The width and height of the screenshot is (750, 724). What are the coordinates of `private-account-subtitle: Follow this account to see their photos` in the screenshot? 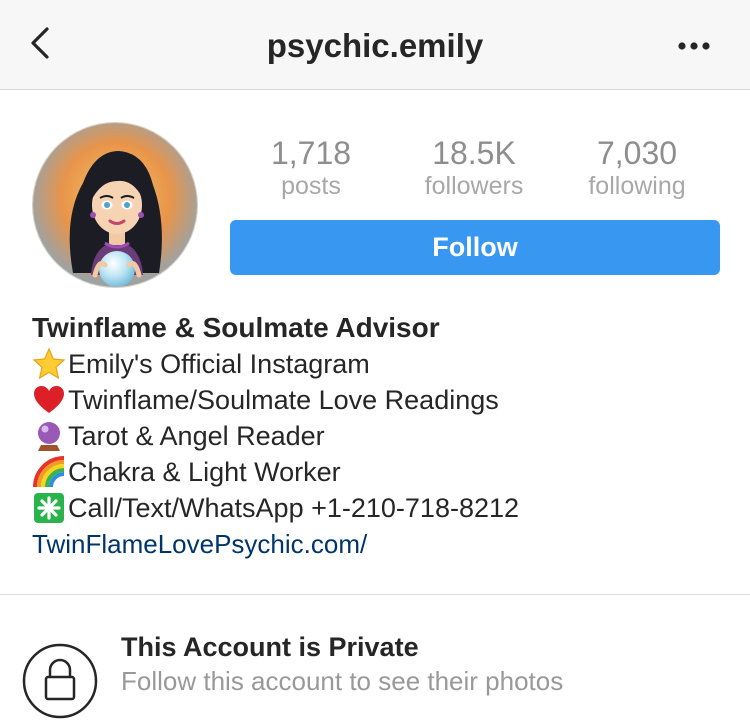 It's located at (342, 681).